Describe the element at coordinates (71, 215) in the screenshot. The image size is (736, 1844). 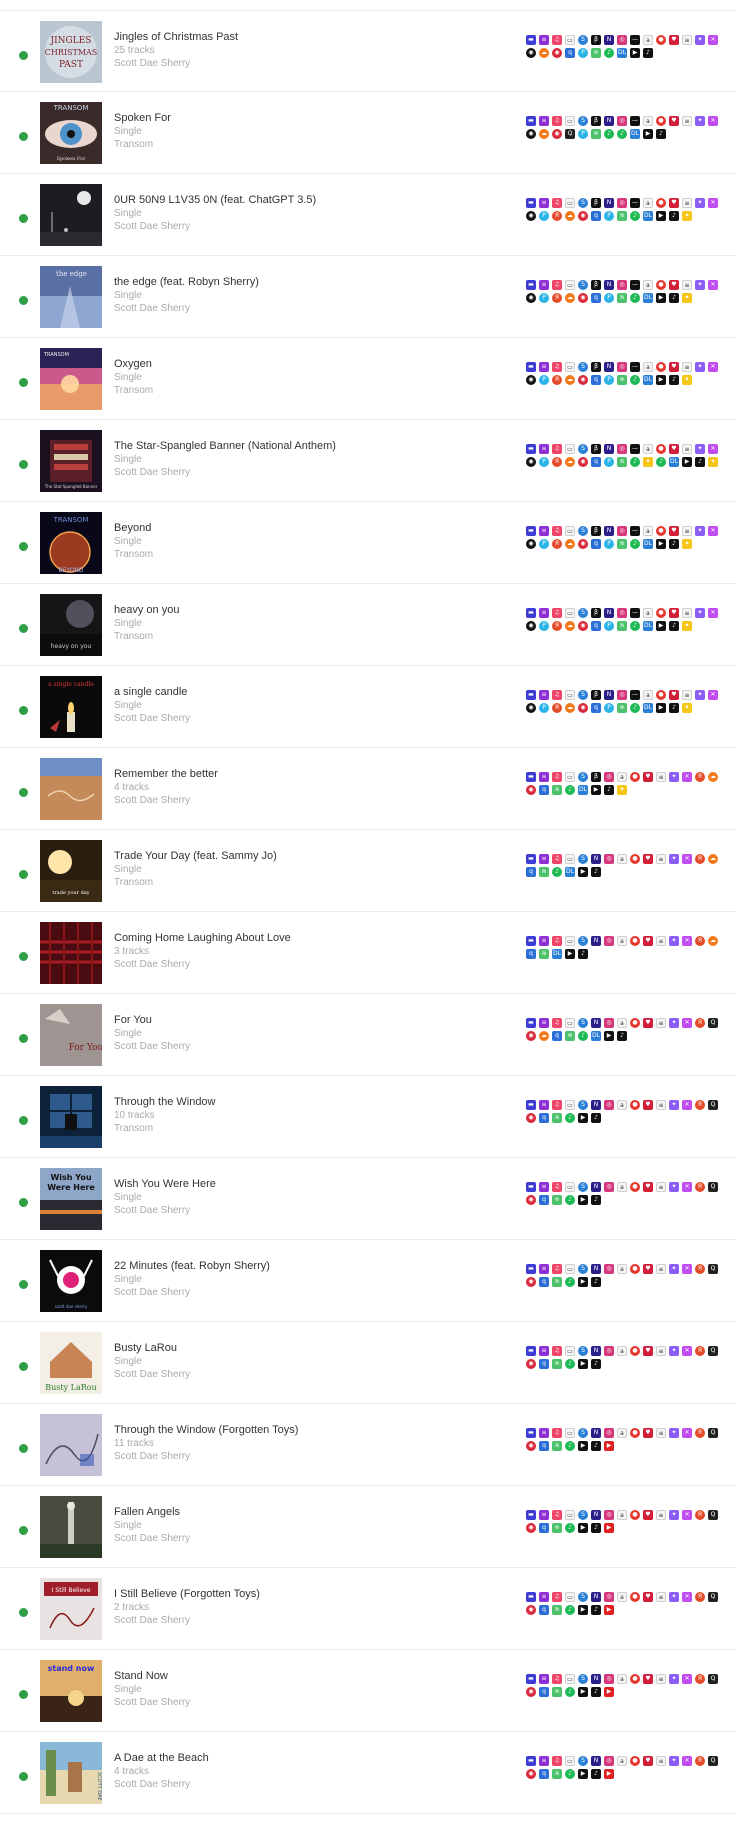
I see `album-art-moon` at that location.